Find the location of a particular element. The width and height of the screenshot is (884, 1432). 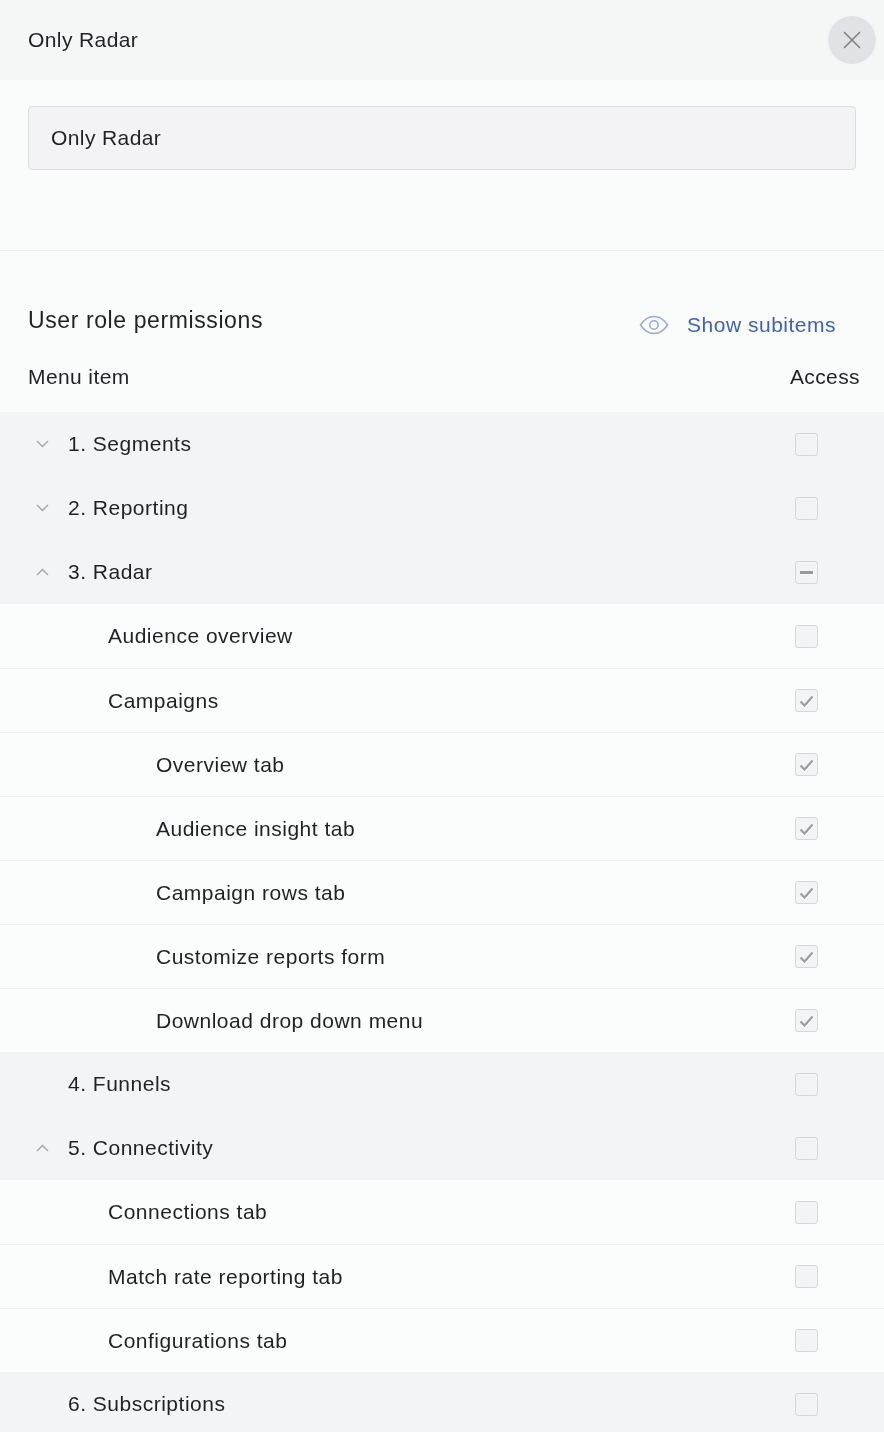

dialog-title: Only Radar is located at coordinates (83, 40).